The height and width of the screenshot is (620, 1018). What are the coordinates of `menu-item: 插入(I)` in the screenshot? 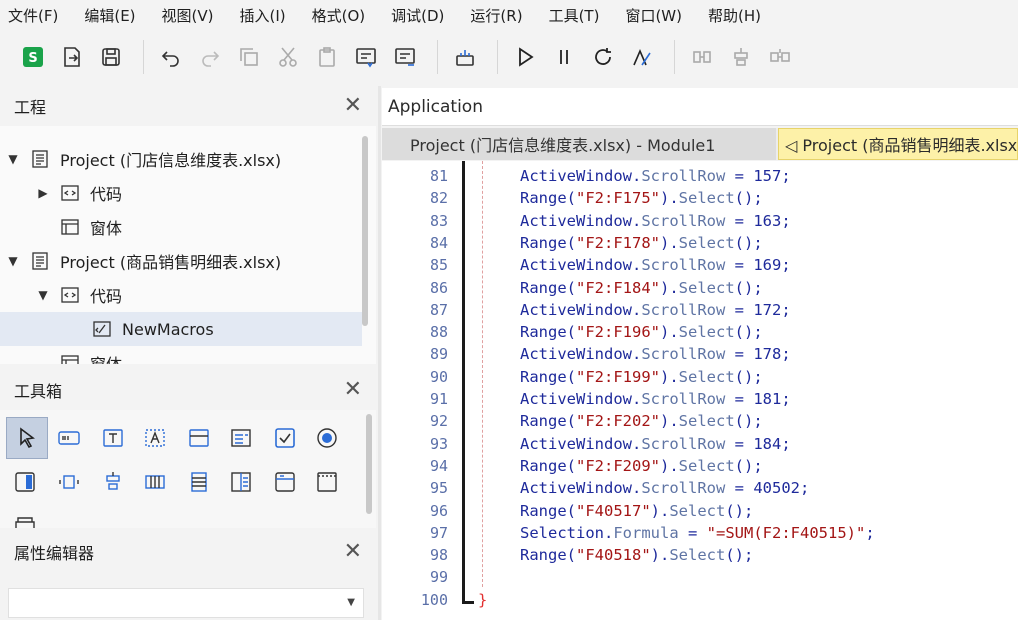 It's located at (266, 15).